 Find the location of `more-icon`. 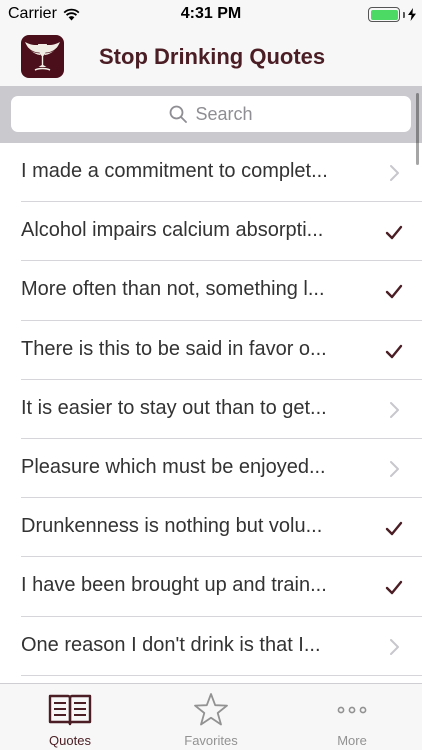

more-icon is located at coordinates (352, 710).